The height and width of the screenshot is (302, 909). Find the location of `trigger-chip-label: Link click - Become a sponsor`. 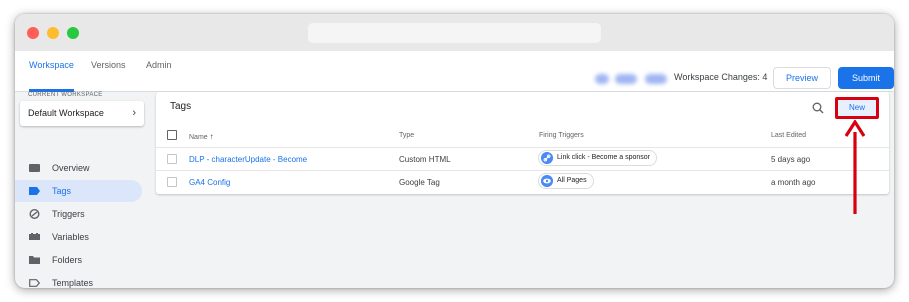

trigger-chip-label: Link click - Become a sponsor is located at coordinates (603, 157).